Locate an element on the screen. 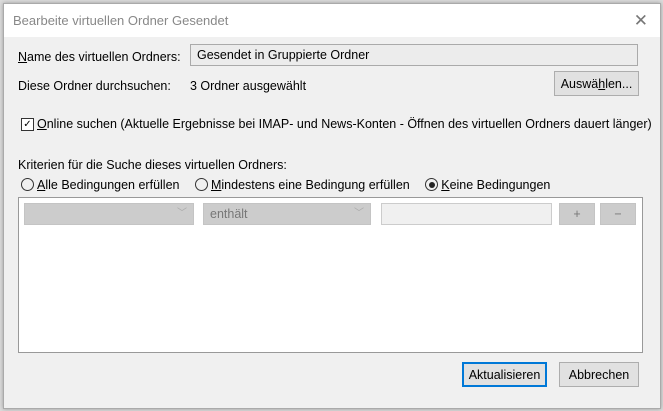  radio-none: Keine Bedingungen is located at coordinates (487, 185).